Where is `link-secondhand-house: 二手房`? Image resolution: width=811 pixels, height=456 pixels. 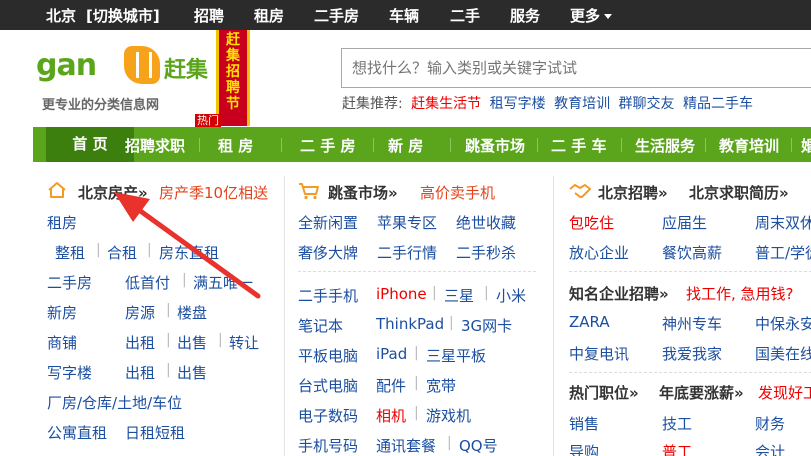 link-secondhand-house: 二手房 is located at coordinates (69, 282).